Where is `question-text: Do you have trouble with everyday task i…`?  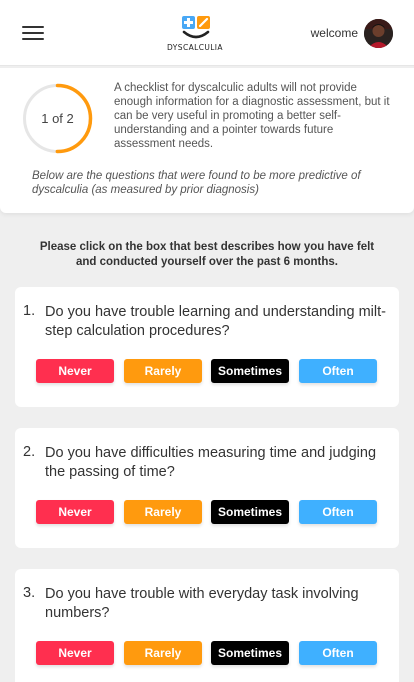
question-text: Do you have trouble with everyday task i… is located at coordinates (202, 603).